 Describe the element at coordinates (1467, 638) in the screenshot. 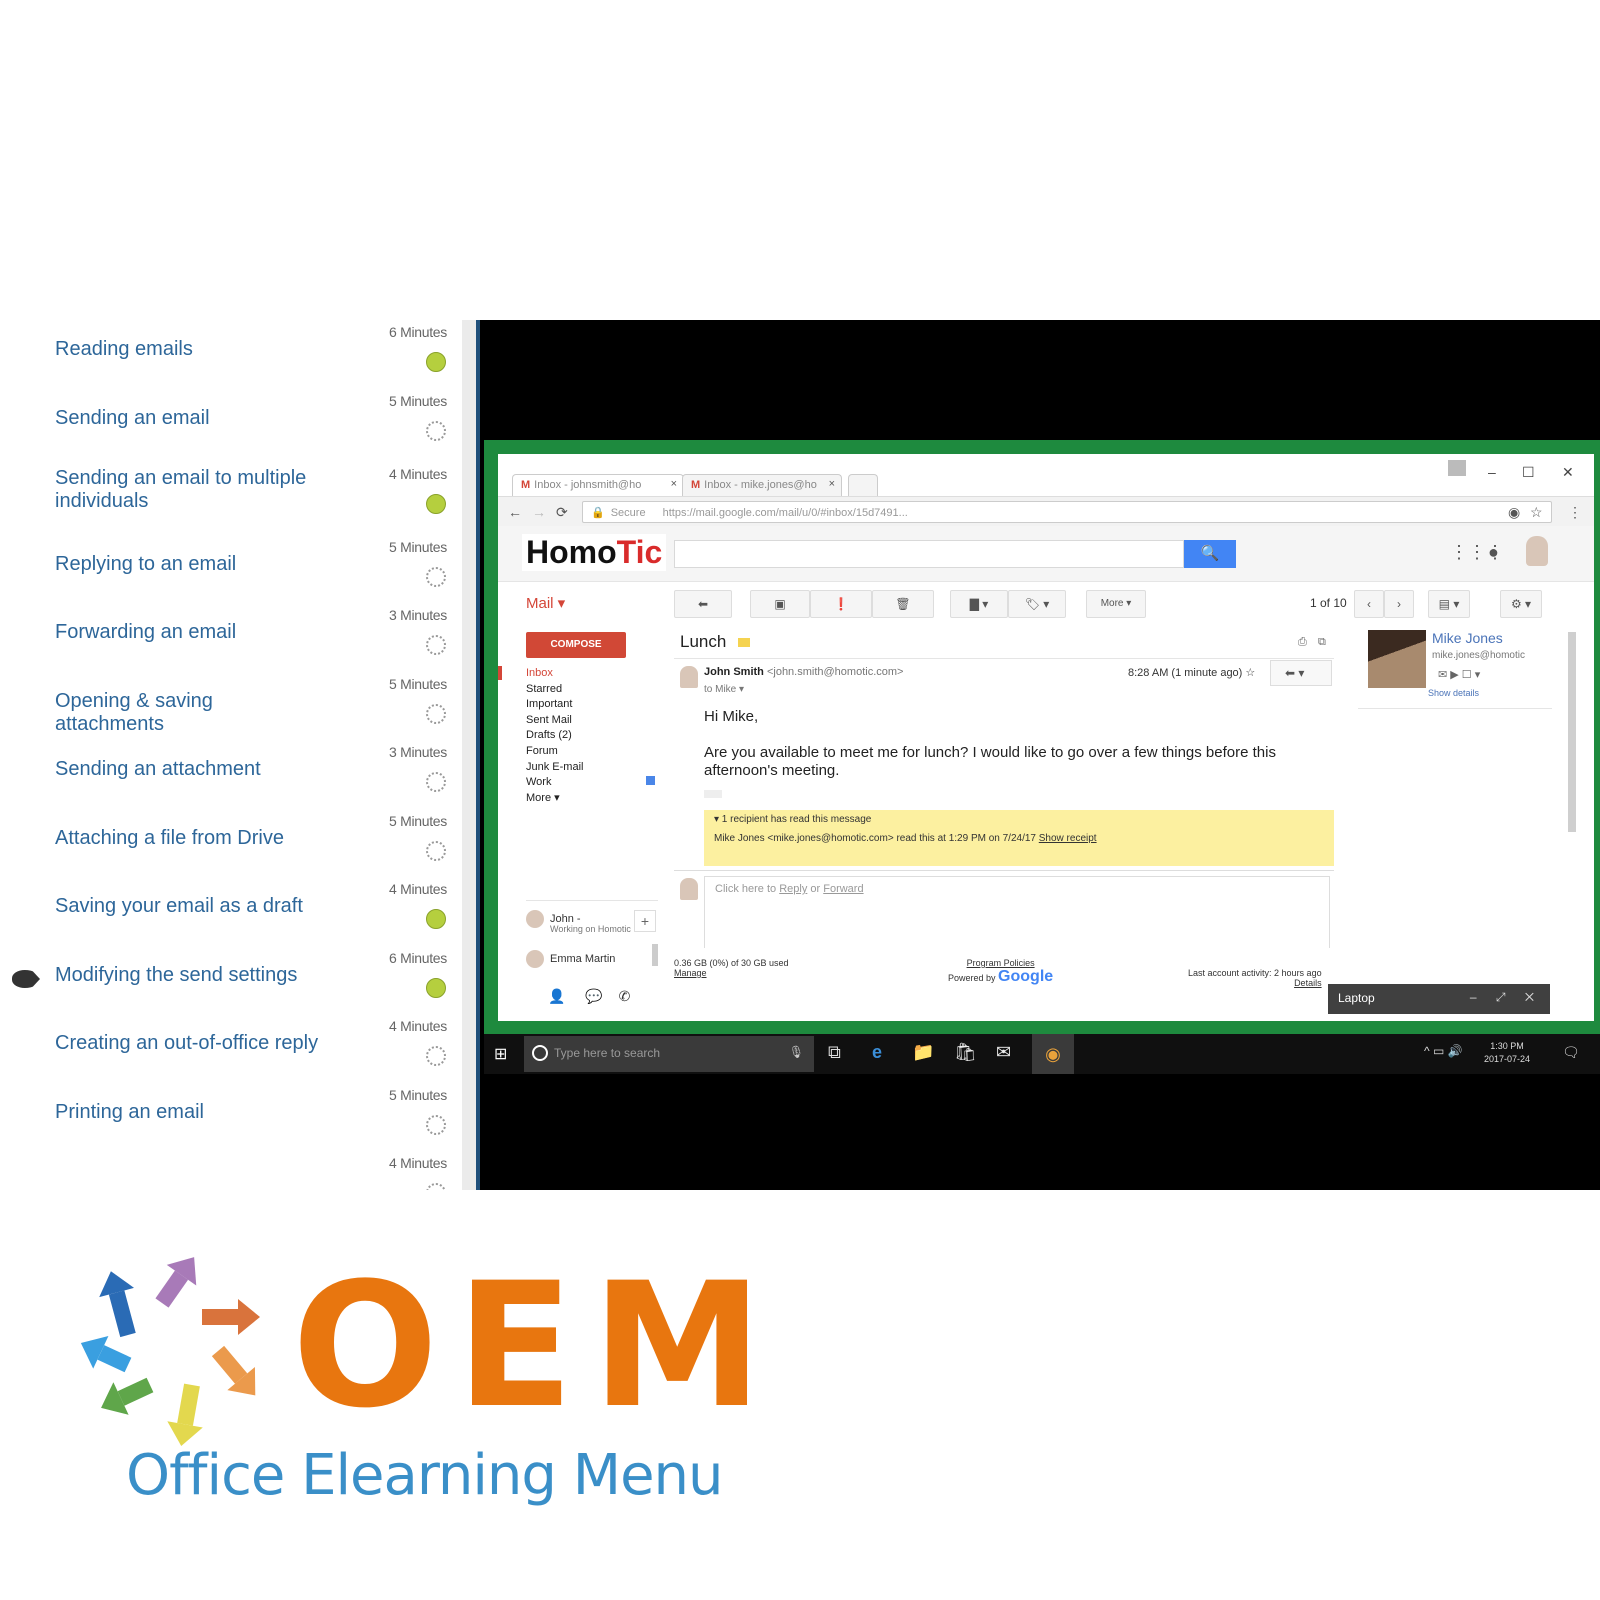

I see `contact-name: Mike Jones` at that location.